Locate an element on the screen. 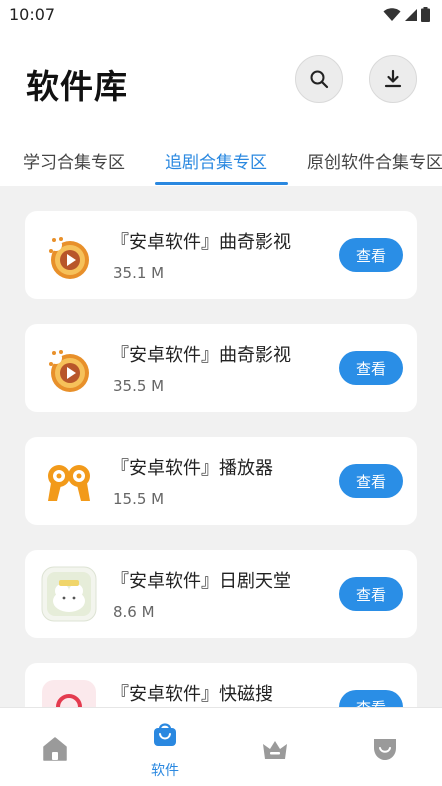 This screenshot has height=786, width=442. app-size: 35.5 M is located at coordinates (139, 386).